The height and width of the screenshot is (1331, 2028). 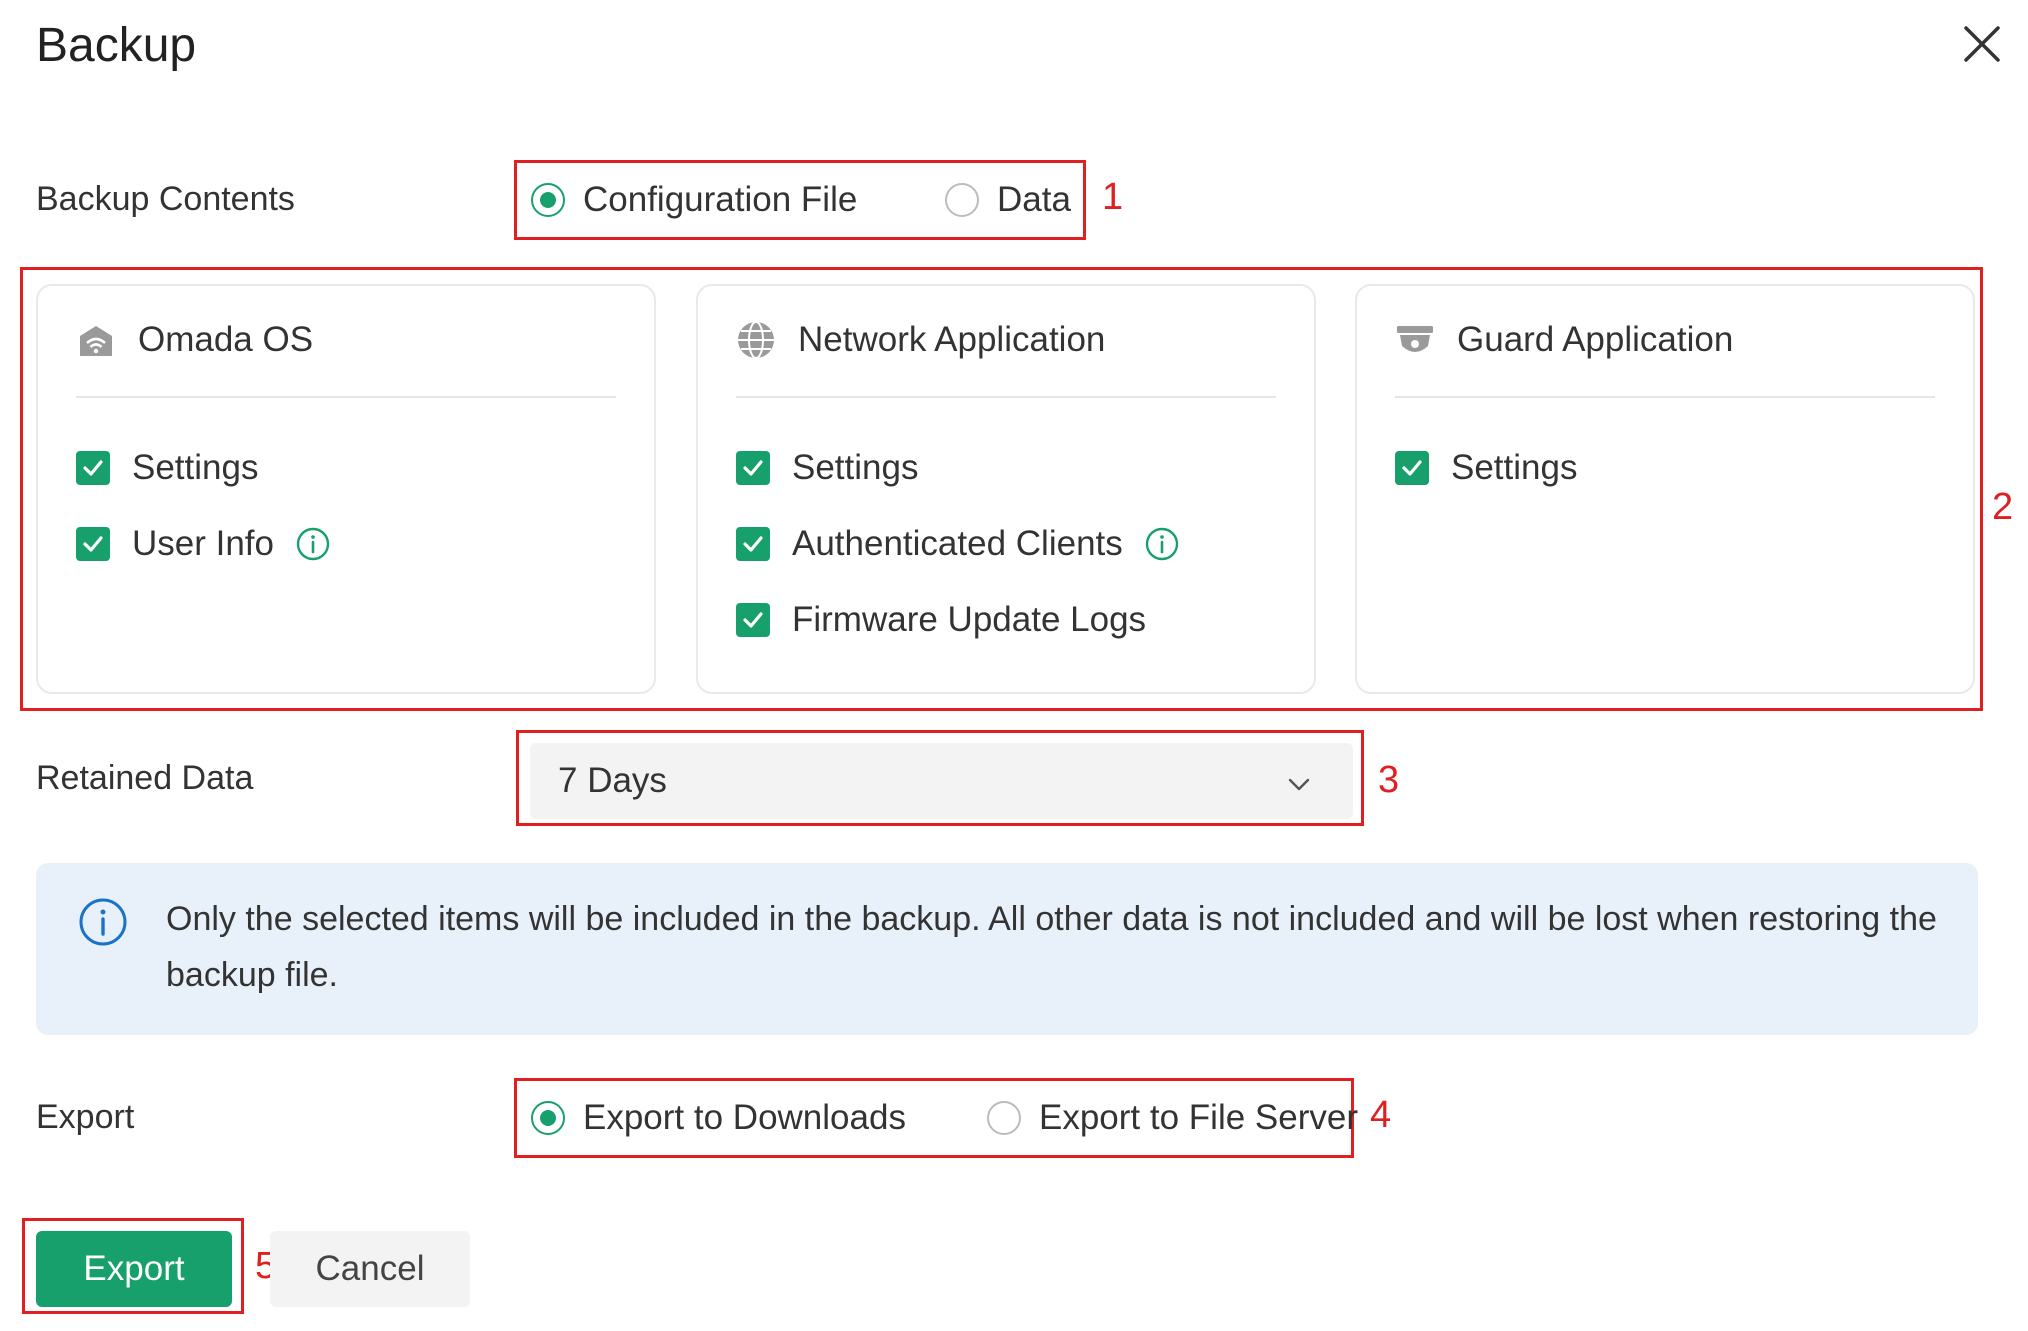 I want to click on annotation-marker-1: 1, so click(x=1113, y=197).